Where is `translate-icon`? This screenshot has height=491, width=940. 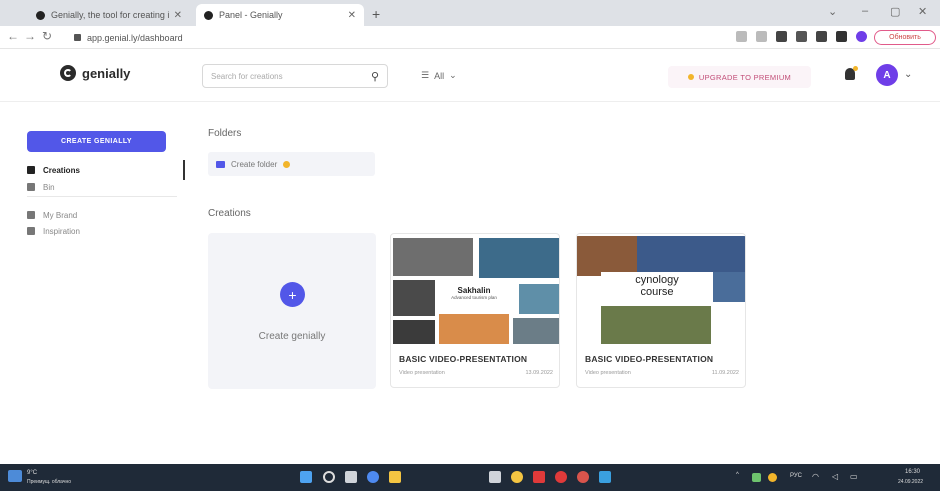 translate-icon is located at coordinates (741, 36).